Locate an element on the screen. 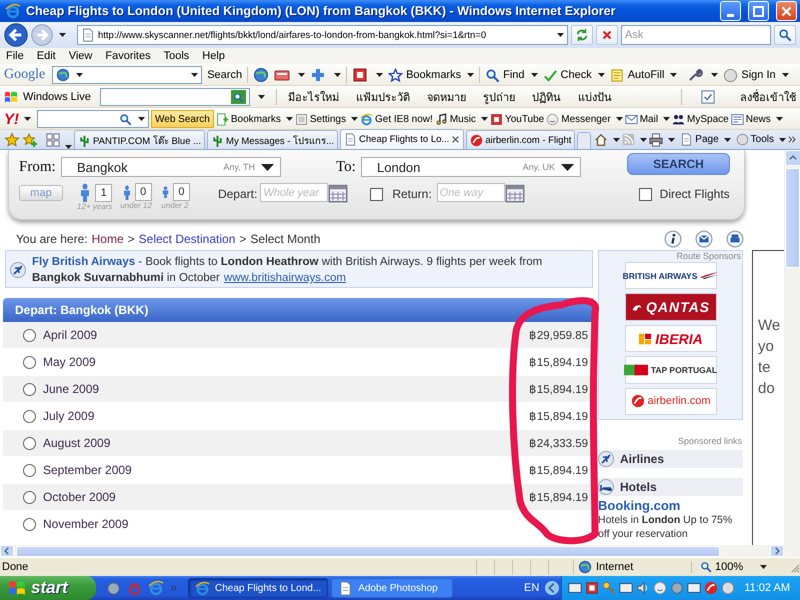 This screenshot has height=600, width=800. network-icon is located at coordinates (626, 588).